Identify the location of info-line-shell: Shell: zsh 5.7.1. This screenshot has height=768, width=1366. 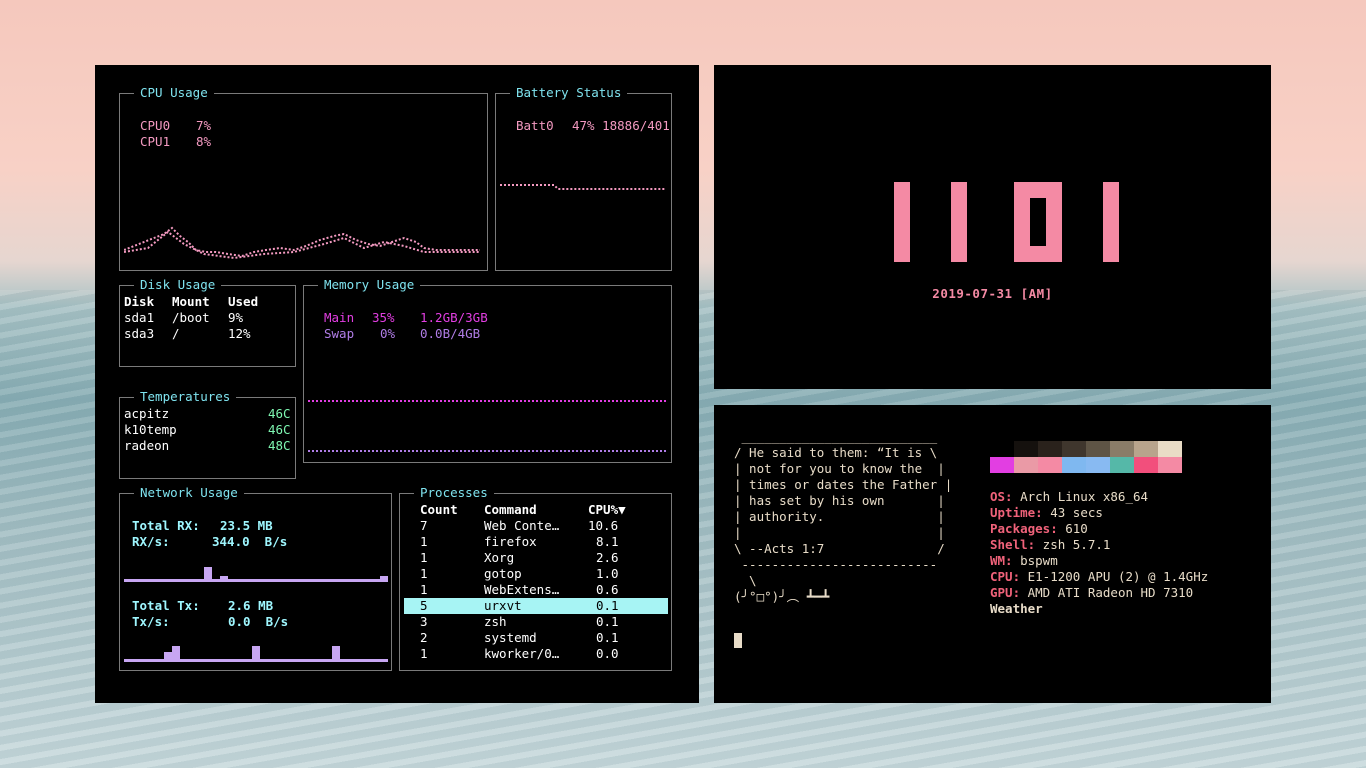
(1050, 545).